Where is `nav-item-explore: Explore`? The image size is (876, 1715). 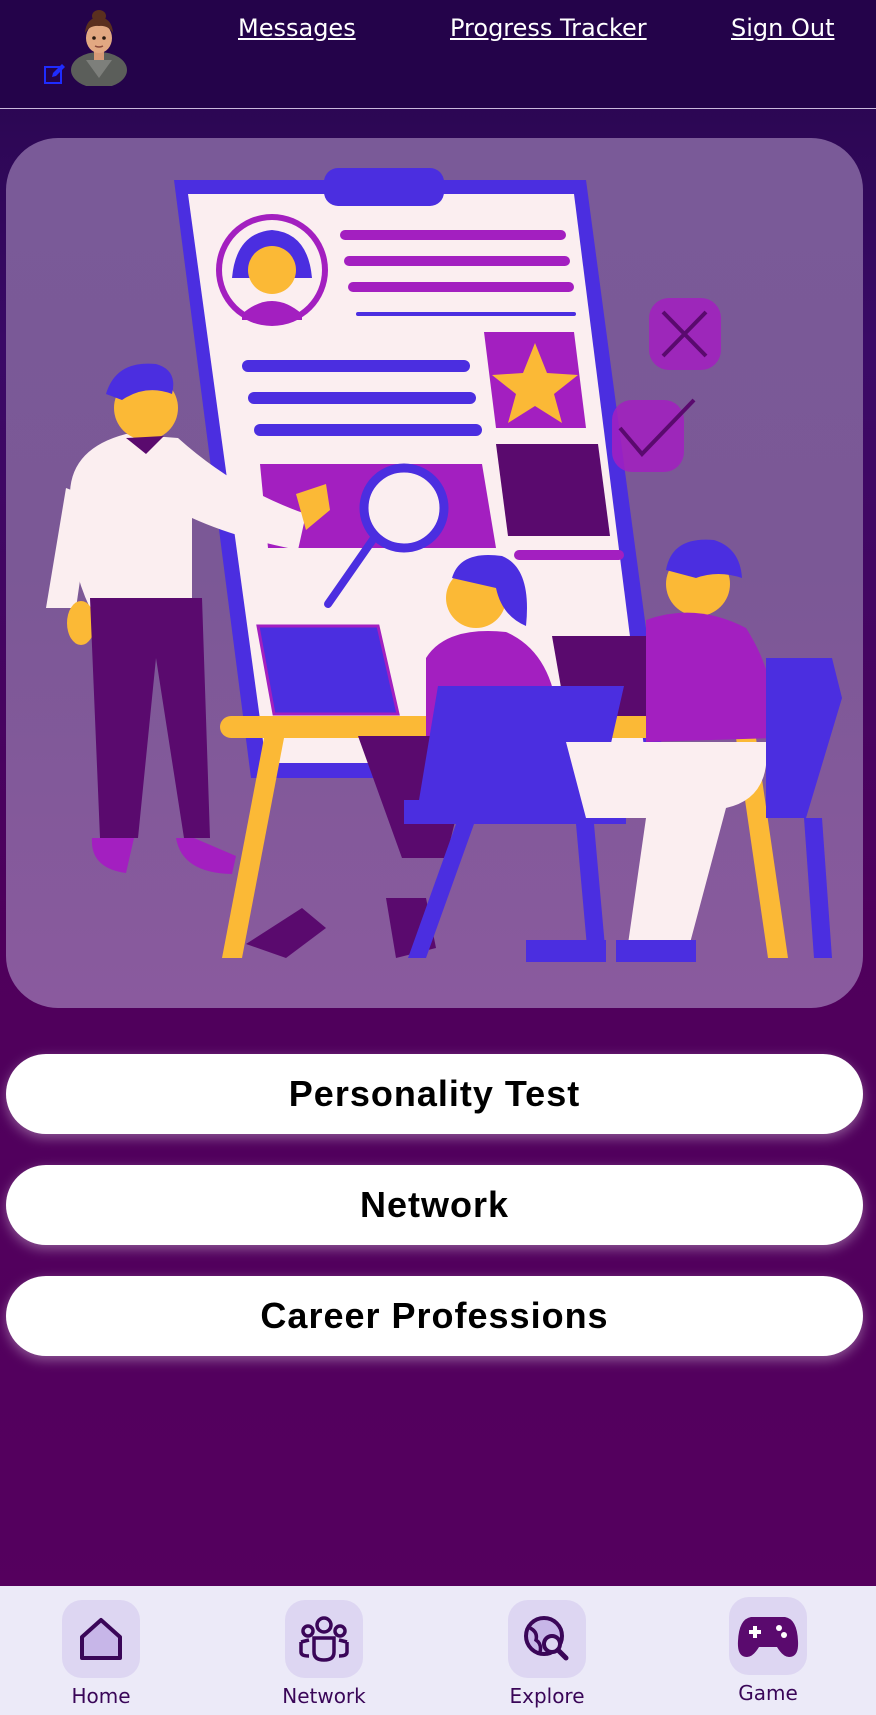 nav-item-explore: Explore is located at coordinates (547, 1655).